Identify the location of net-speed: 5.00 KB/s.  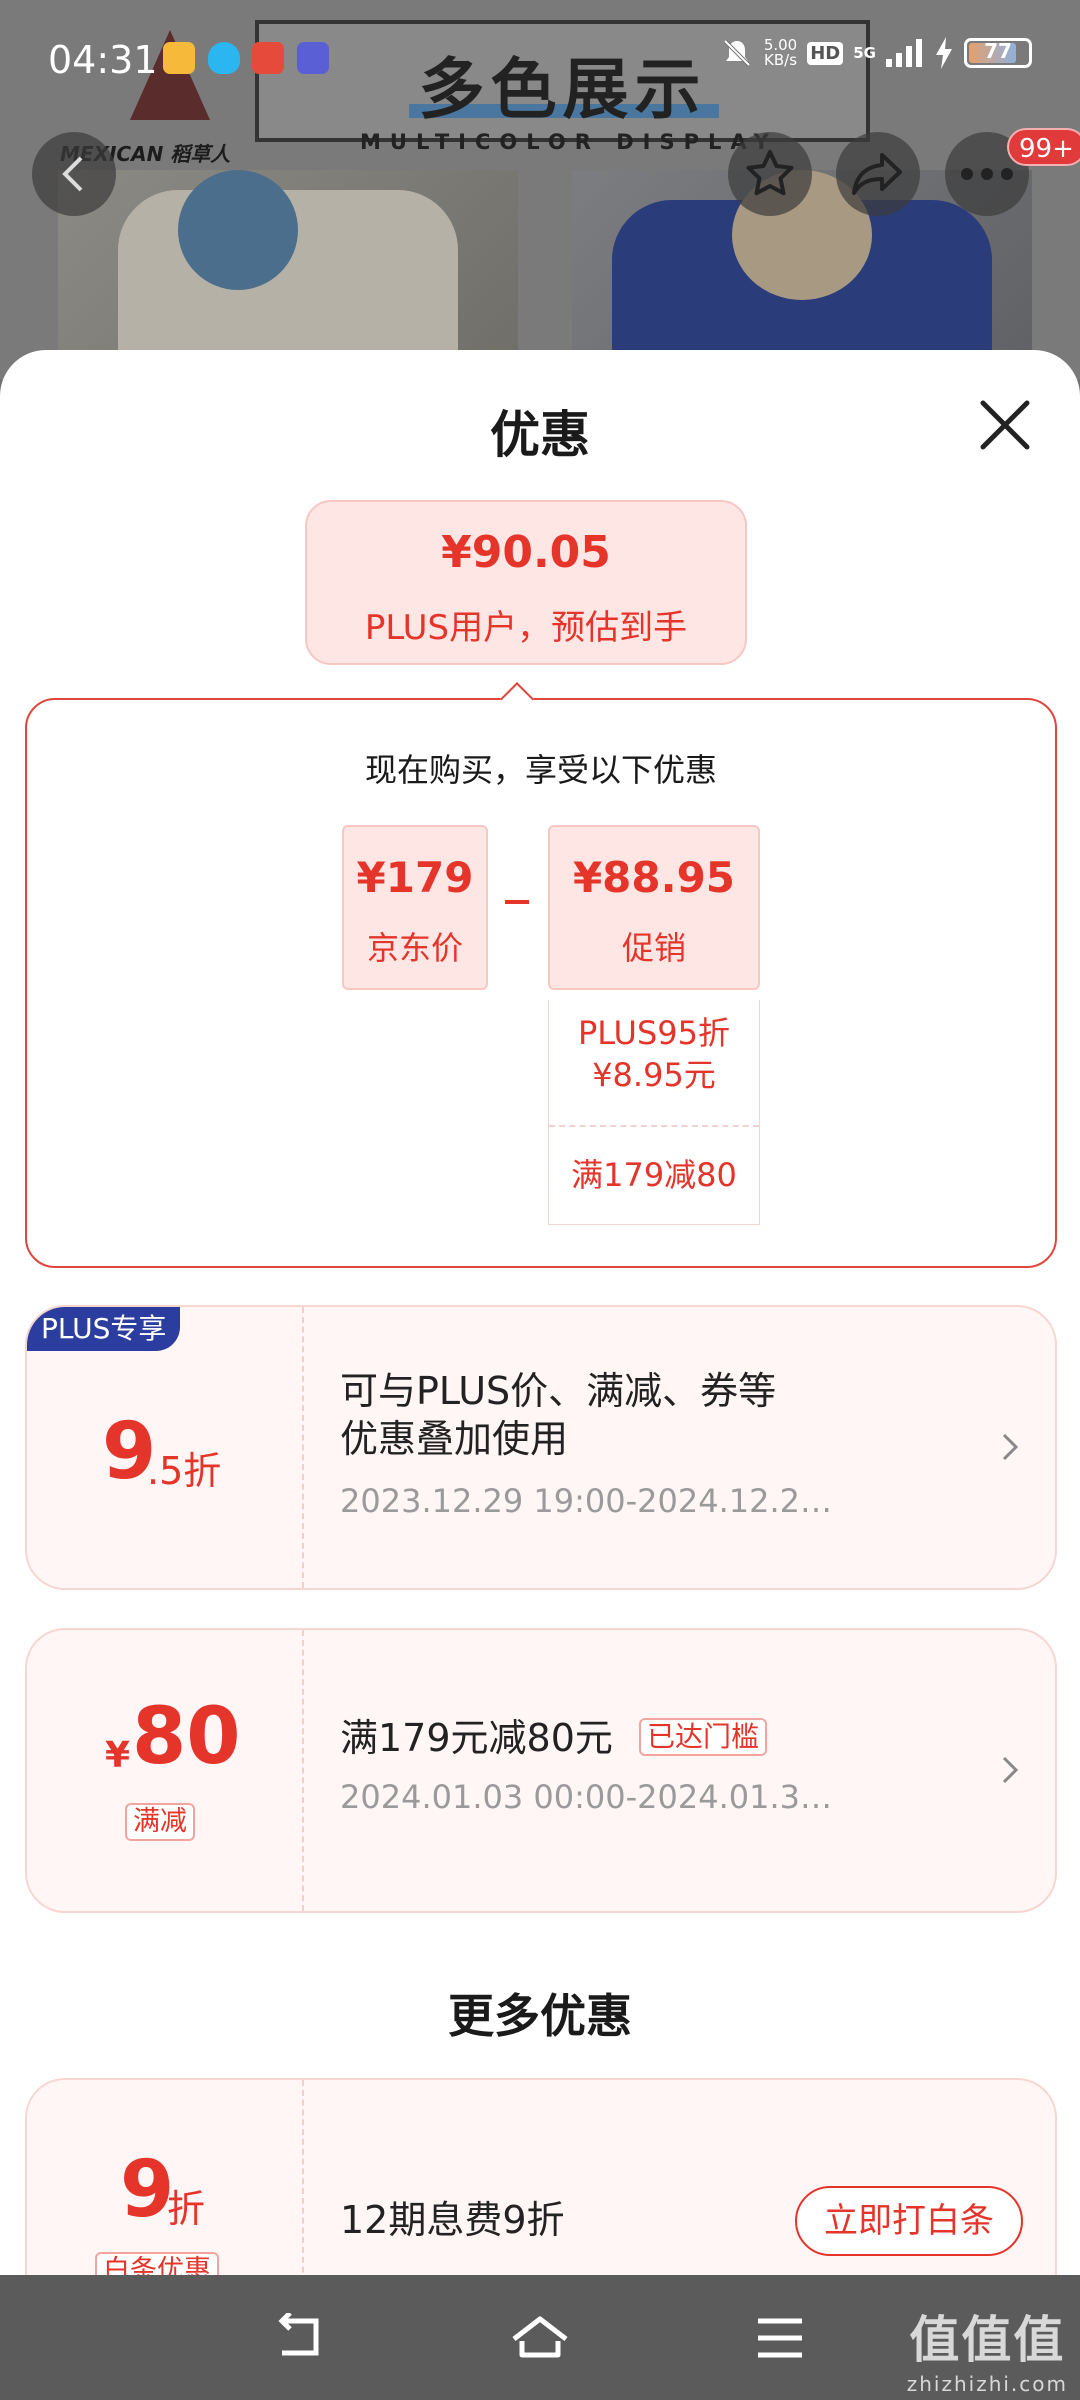
(780, 53).